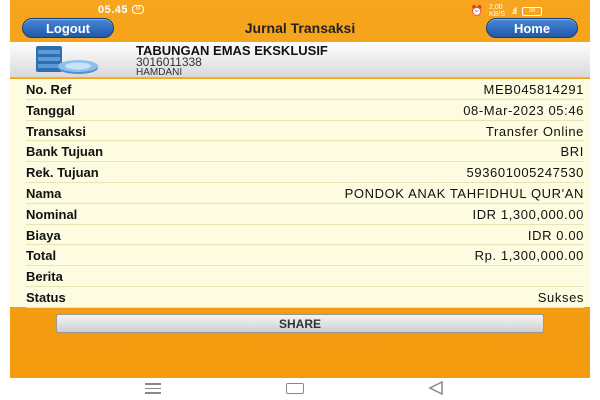  What do you see at coordinates (305, 256) in the screenshot?
I see `detail-row-total: Total Rp. 1,300,000.00` at bounding box center [305, 256].